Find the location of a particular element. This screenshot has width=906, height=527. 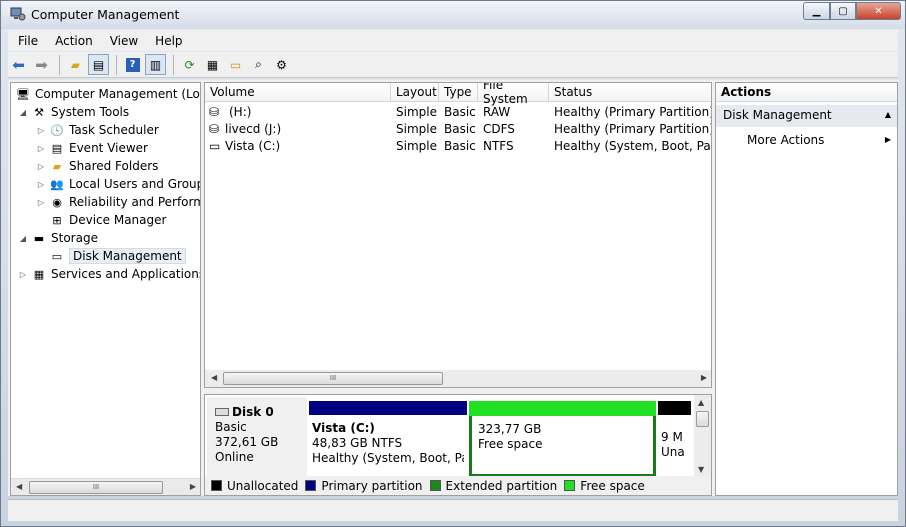

back-button: ⬅ is located at coordinates (18, 64).